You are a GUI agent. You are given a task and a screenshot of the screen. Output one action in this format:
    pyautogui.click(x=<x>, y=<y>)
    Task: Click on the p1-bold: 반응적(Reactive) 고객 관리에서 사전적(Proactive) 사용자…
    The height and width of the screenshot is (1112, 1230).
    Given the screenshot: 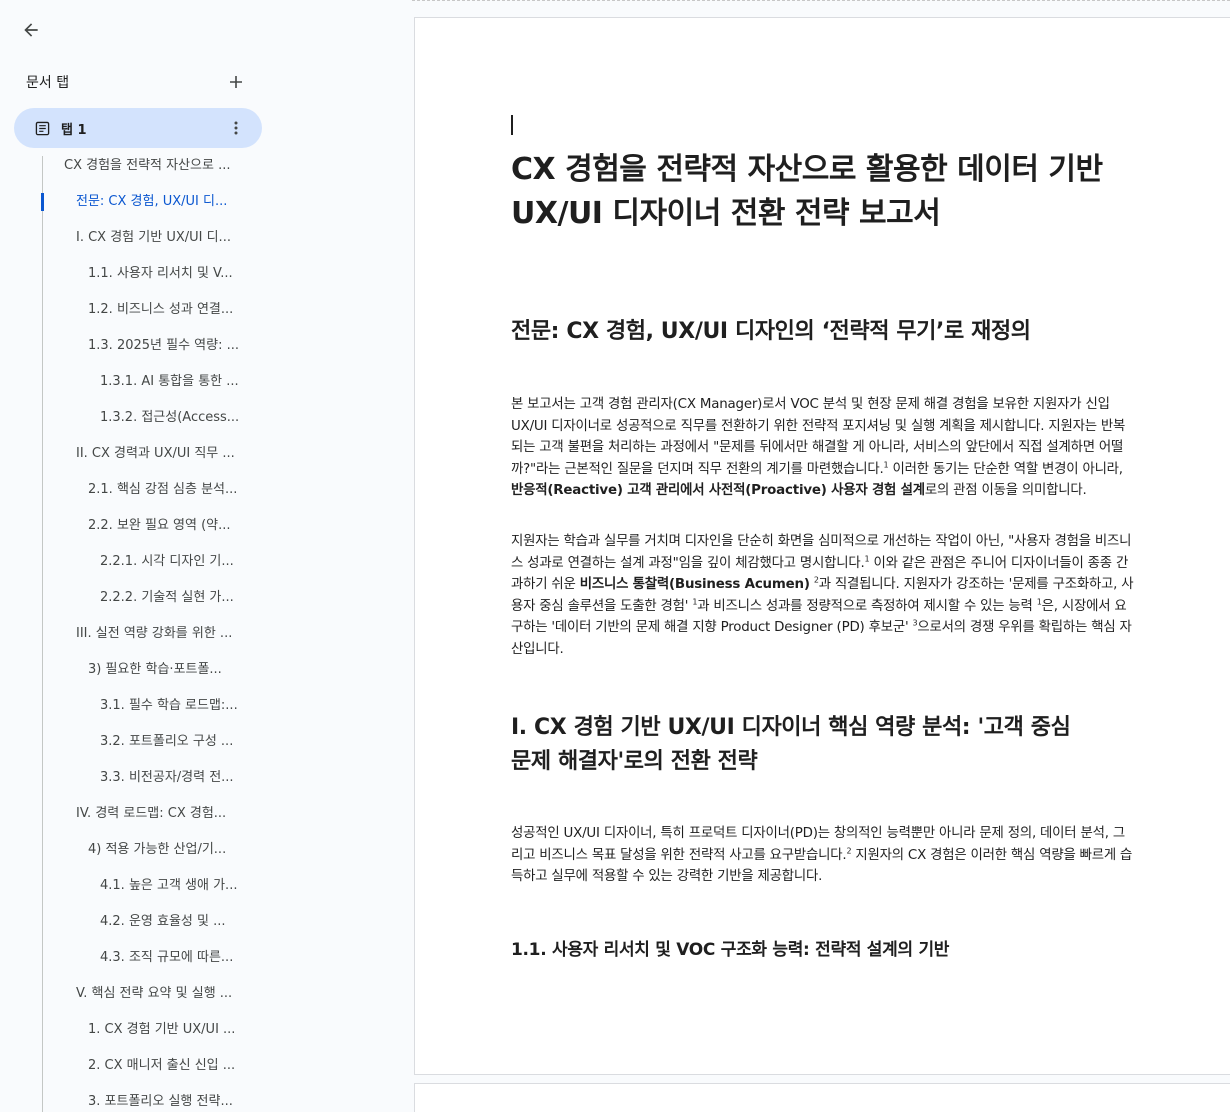 What is the action you would take?
    pyautogui.click(x=718, y=490)
    